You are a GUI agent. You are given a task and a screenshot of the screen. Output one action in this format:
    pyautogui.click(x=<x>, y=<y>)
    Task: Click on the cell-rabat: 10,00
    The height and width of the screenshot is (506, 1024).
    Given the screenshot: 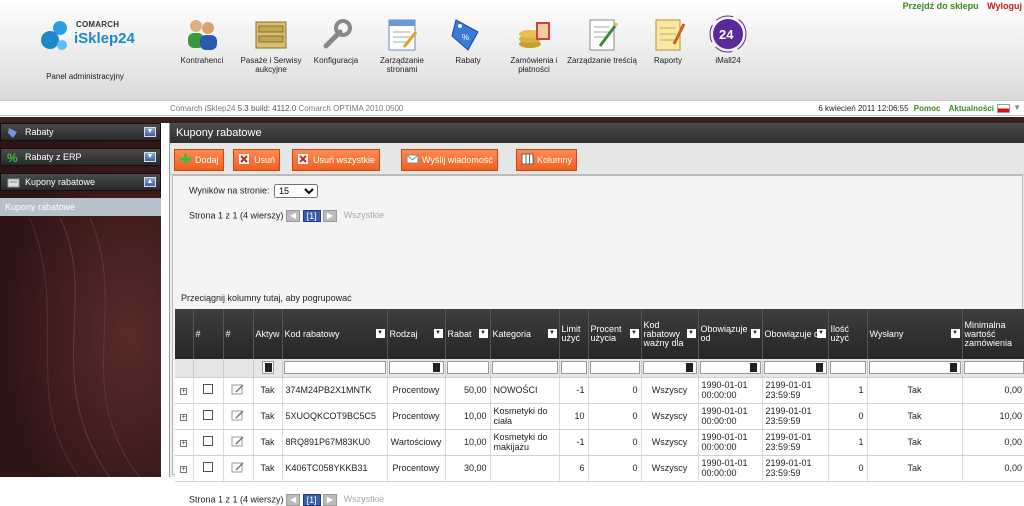 What is the action you would take?
    pyautogui.click(x=467, y=416)
    